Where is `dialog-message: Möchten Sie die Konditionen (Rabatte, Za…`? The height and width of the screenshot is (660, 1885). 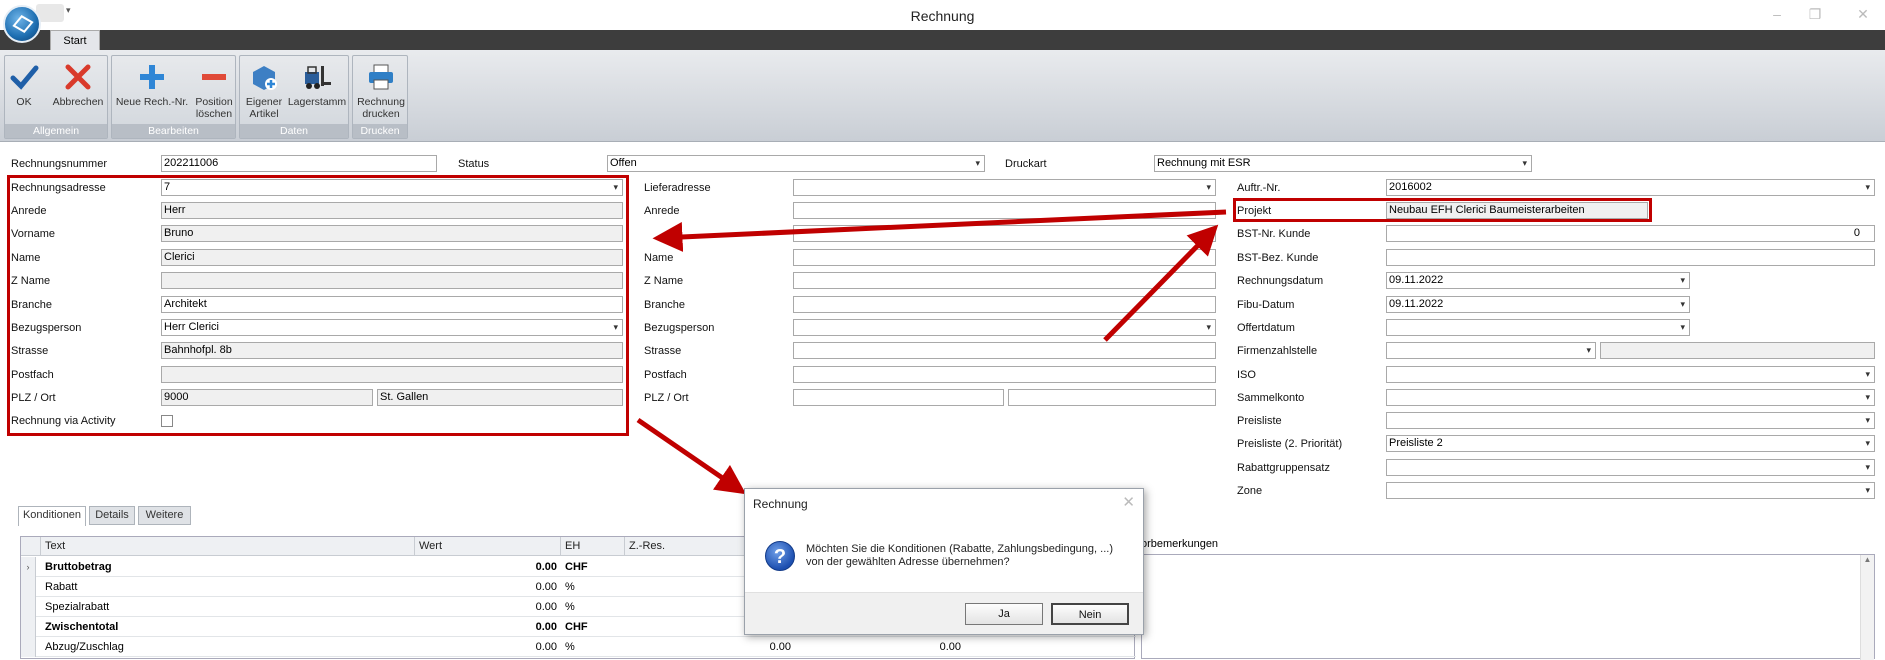
dialog-message: Möchten Sie die Konditionen (Rabatte, Za… is located at coordinates (959, 555).